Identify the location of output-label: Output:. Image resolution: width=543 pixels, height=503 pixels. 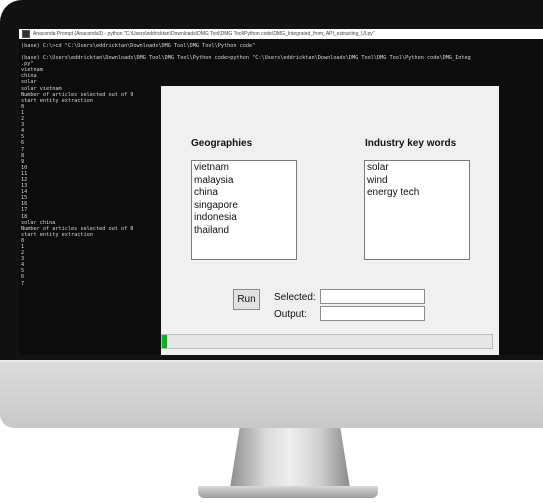
(290, 314).